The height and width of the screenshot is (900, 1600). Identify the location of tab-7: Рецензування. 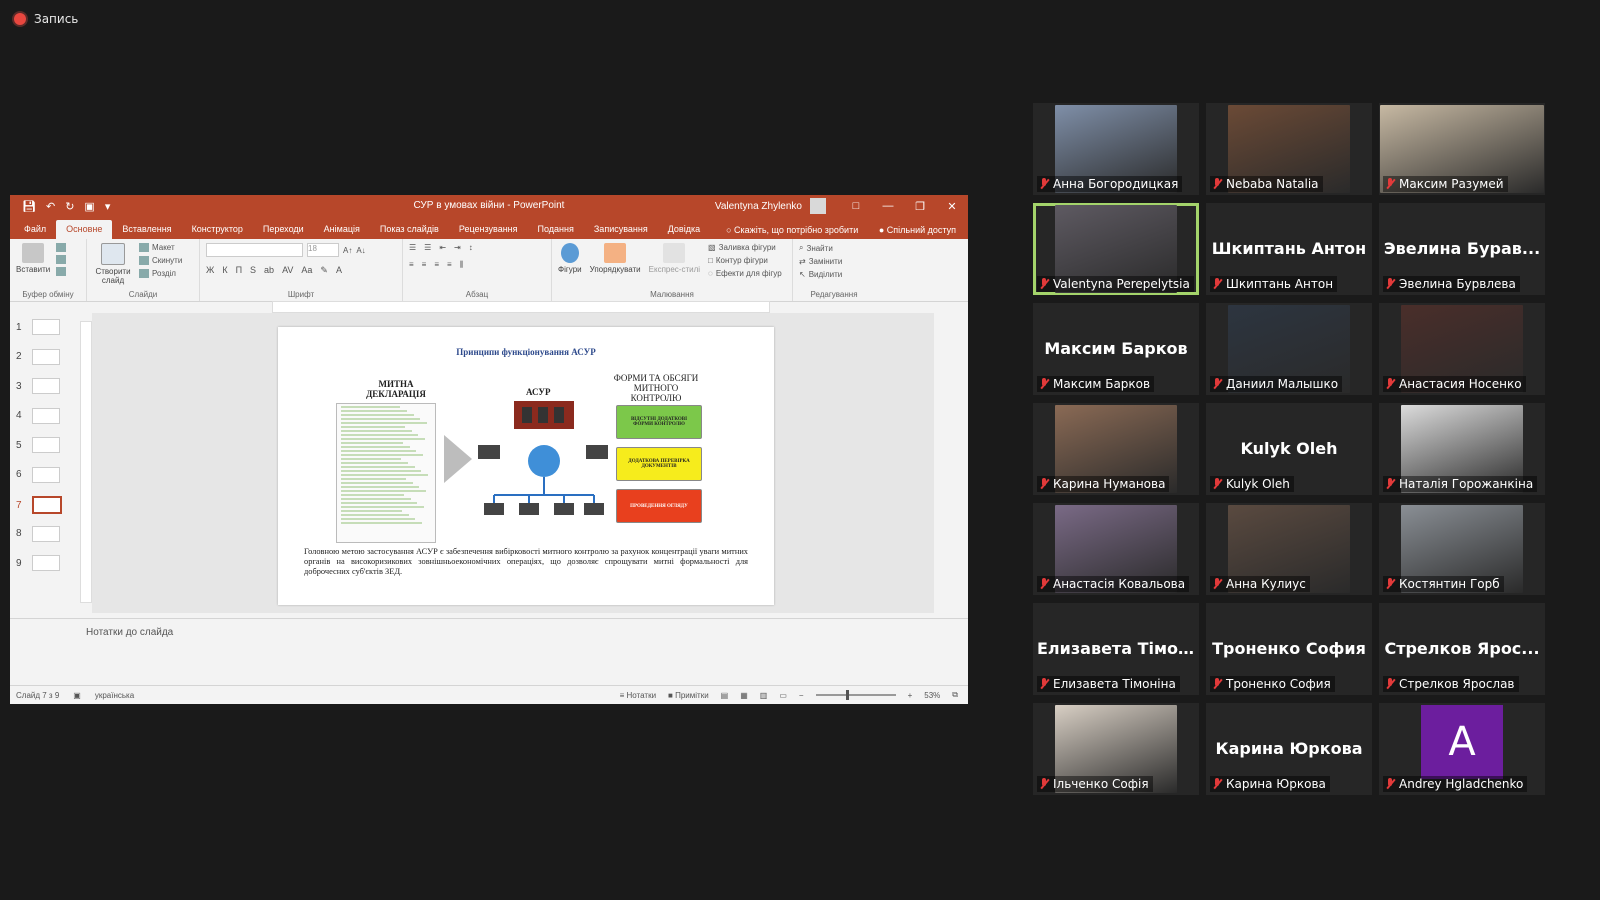
(488, 229).